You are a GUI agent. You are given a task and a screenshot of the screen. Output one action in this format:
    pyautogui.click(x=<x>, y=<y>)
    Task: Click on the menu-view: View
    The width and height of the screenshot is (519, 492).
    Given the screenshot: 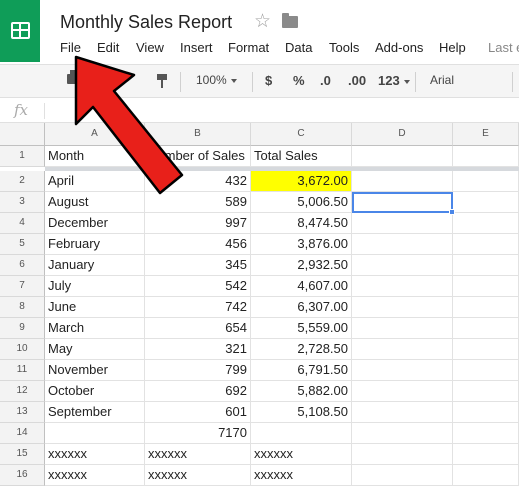 What is the action you would take?
    pyautogui.click(x=150, y=47)
    